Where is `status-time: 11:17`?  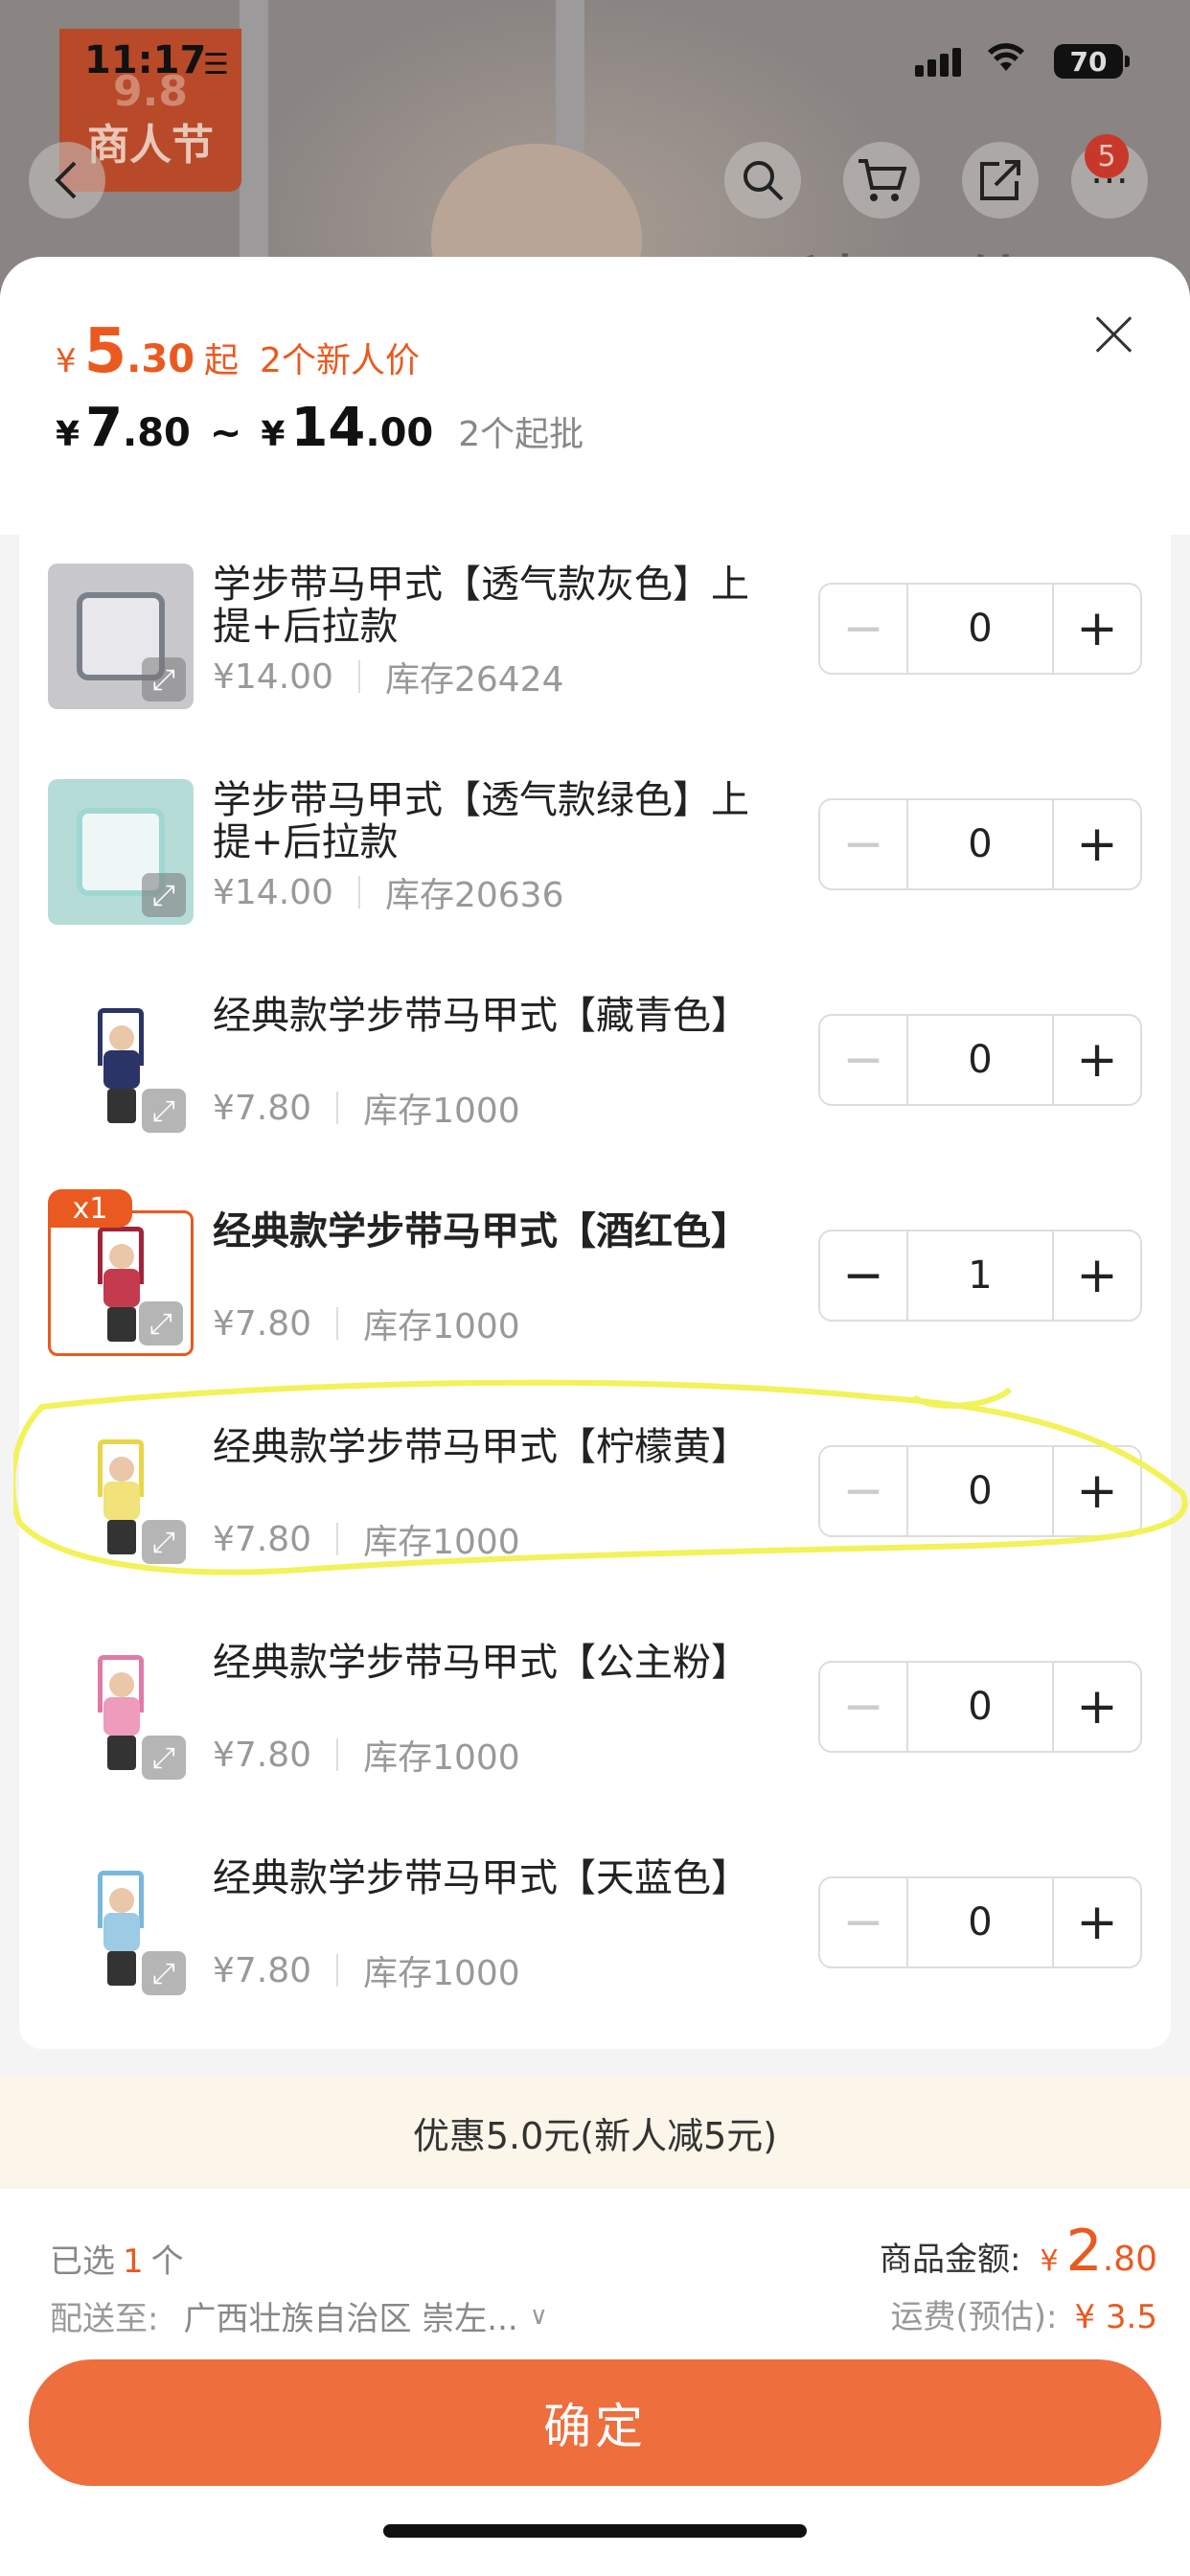
status-time: 11:17 is located at coordinates (146, 60).